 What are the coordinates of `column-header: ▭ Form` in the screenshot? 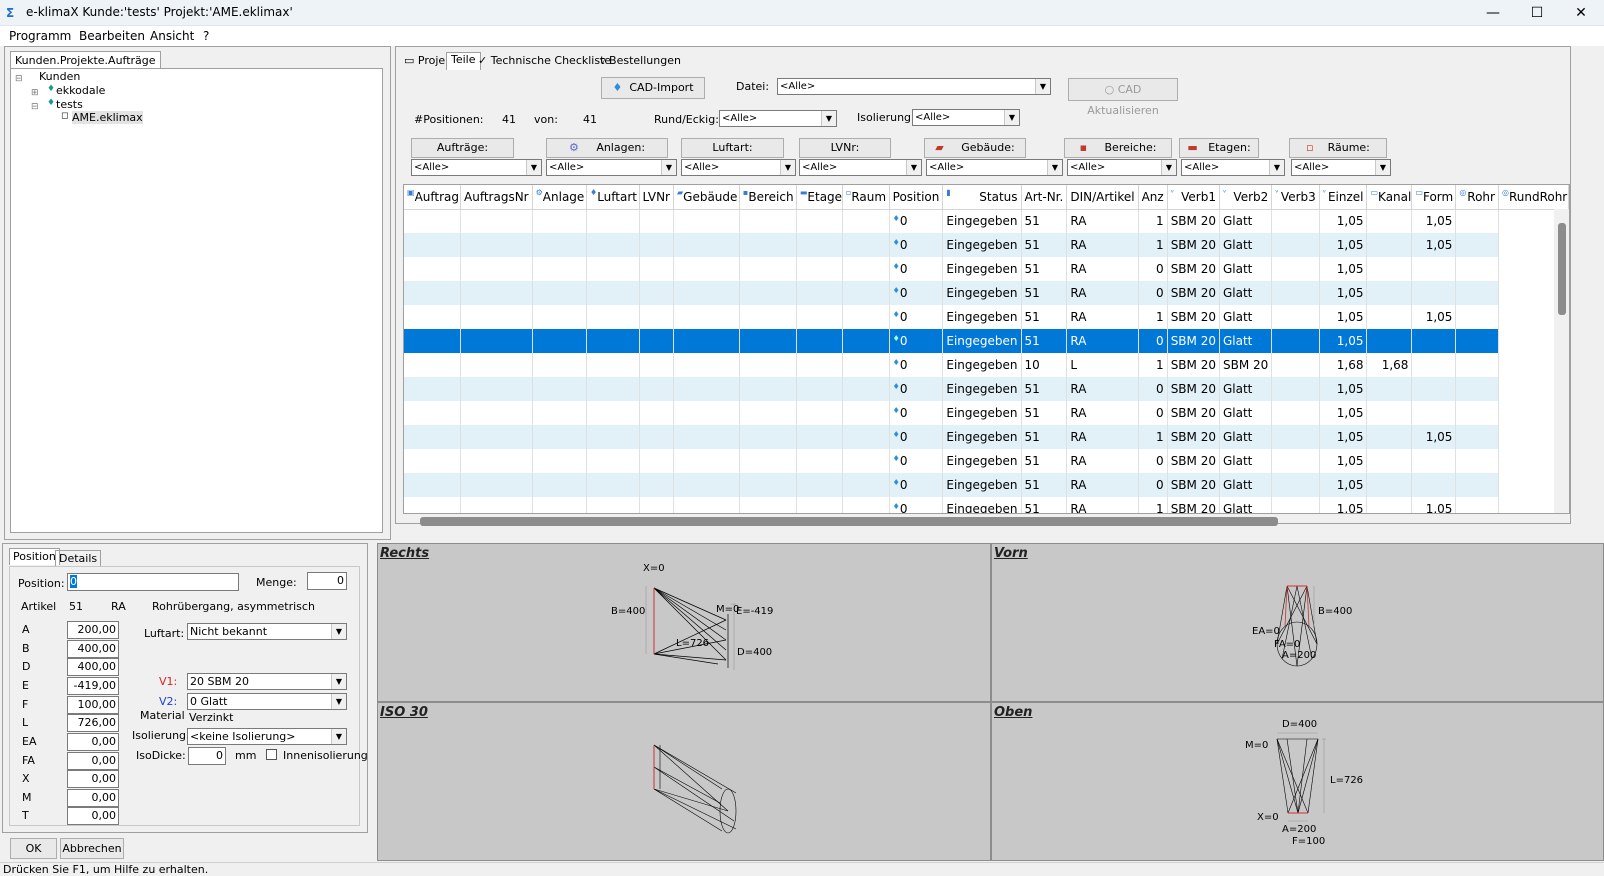 It's located at (1434, 197).